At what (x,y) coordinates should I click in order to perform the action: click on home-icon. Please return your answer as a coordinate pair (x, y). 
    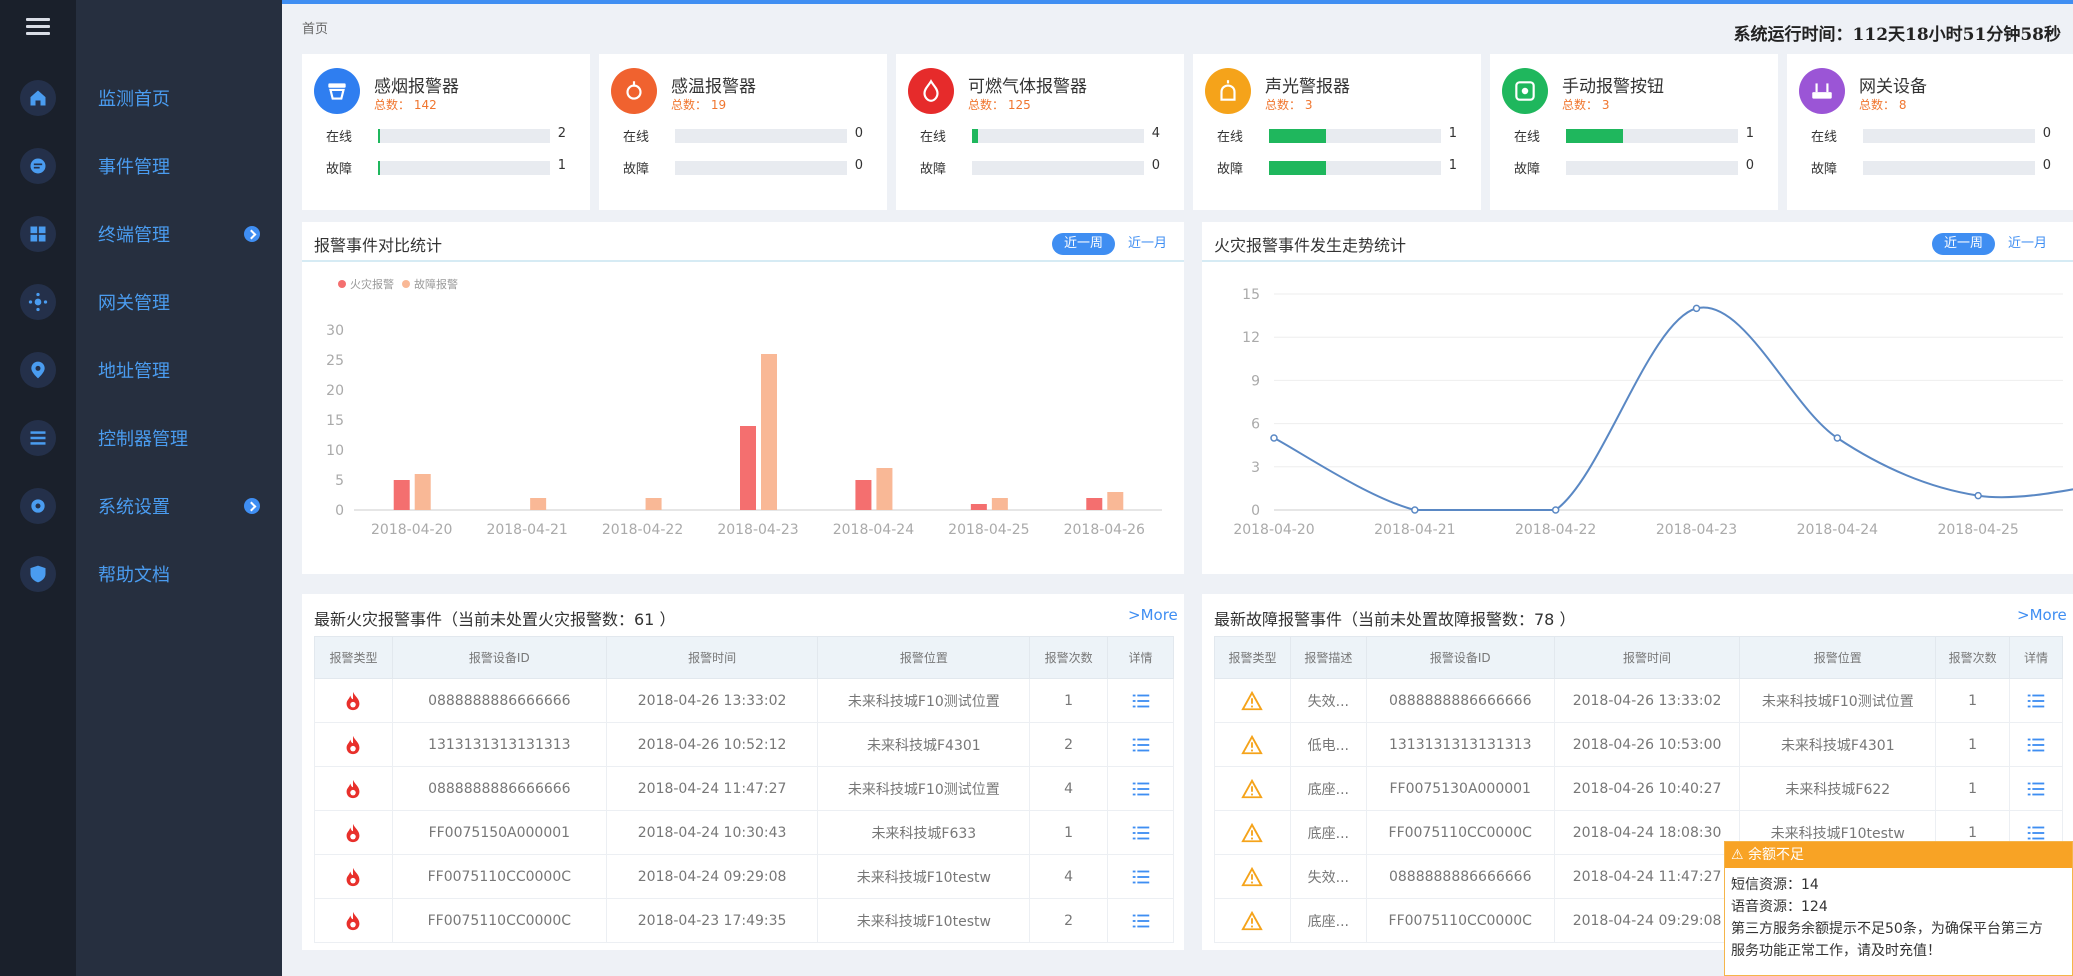
    Looking at the image, I should click on (38, 98).